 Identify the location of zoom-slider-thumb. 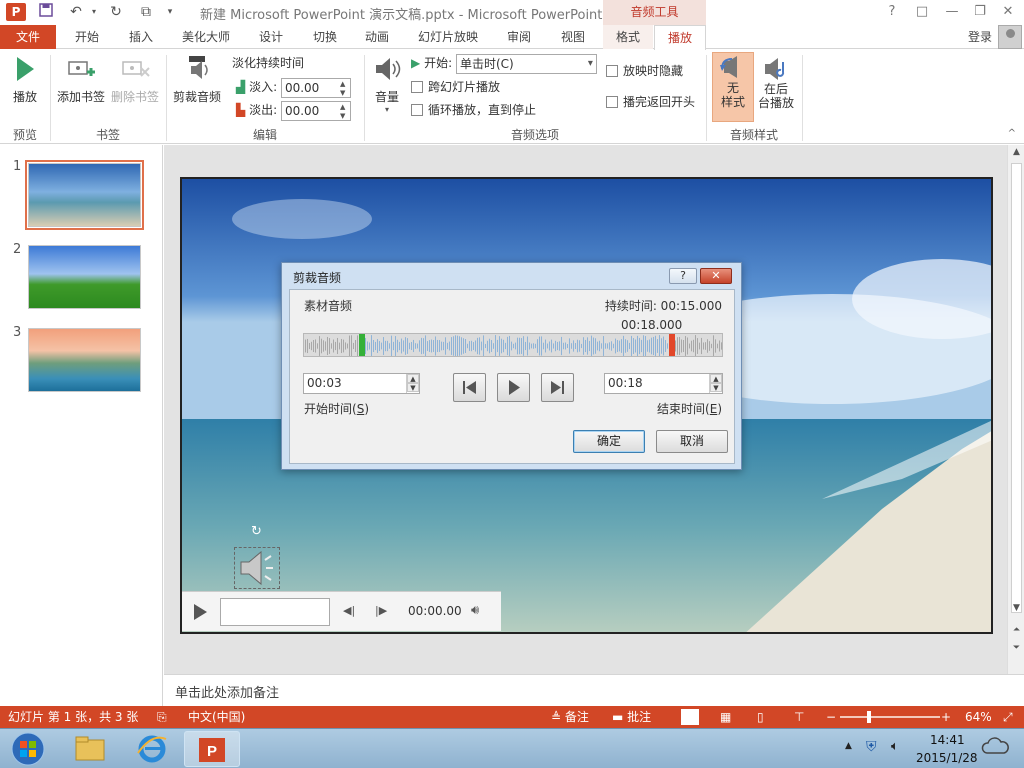
(869, 717).